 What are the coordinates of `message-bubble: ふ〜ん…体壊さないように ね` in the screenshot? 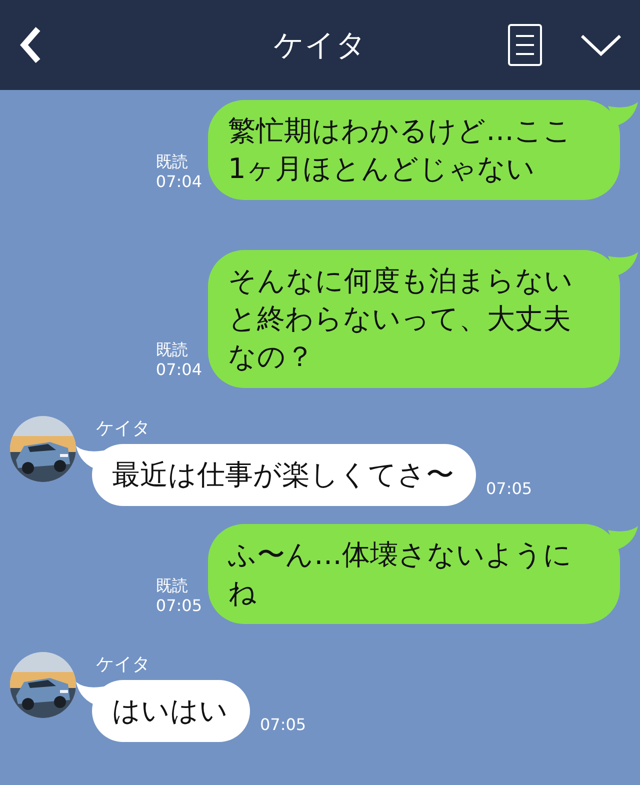 It's located at (414, 574).